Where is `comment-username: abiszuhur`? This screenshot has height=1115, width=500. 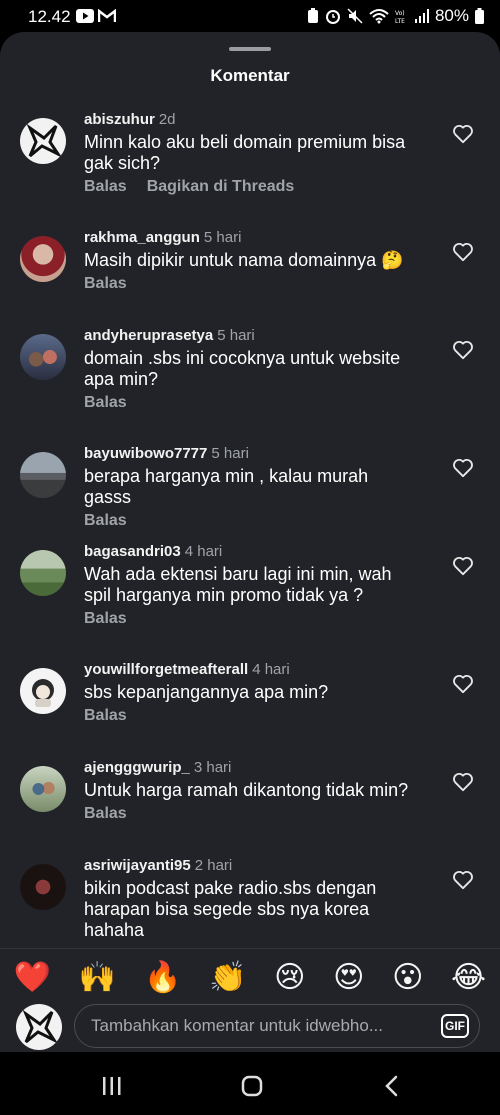
comment-username: abiszuhur is located at coordinates (119, 119).